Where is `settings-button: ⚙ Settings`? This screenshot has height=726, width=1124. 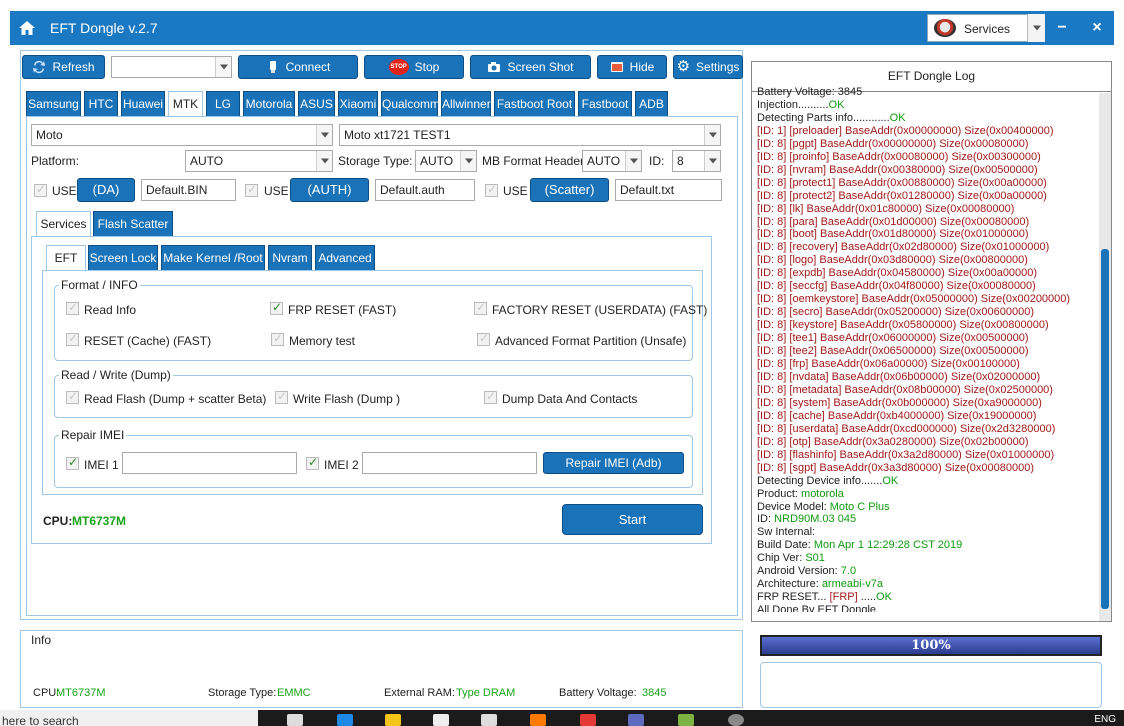
settings-button: ⚙ Settings is located at coordinates (708, 67).